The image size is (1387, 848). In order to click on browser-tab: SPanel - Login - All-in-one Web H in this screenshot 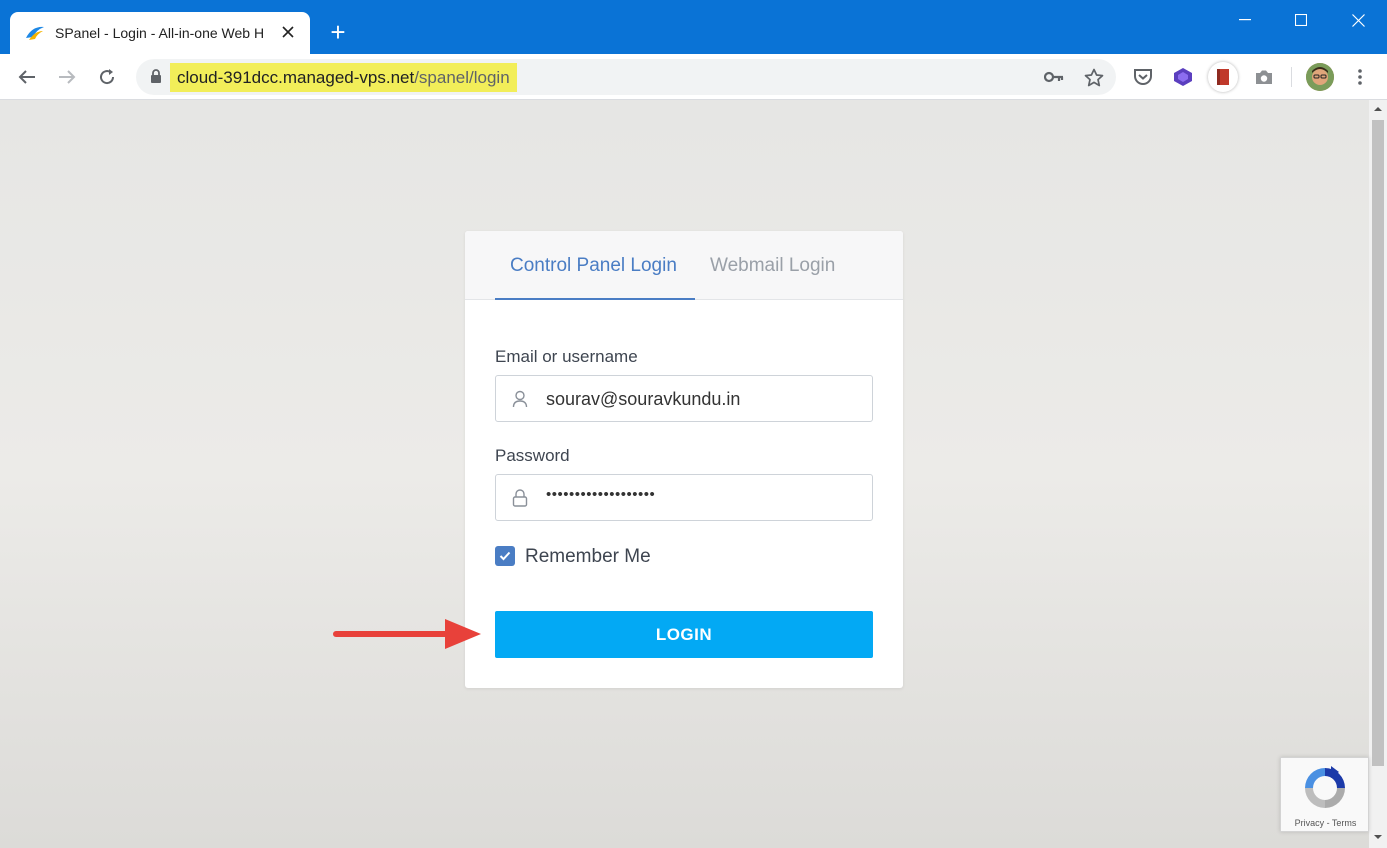, I will do `click(160, 33)`.